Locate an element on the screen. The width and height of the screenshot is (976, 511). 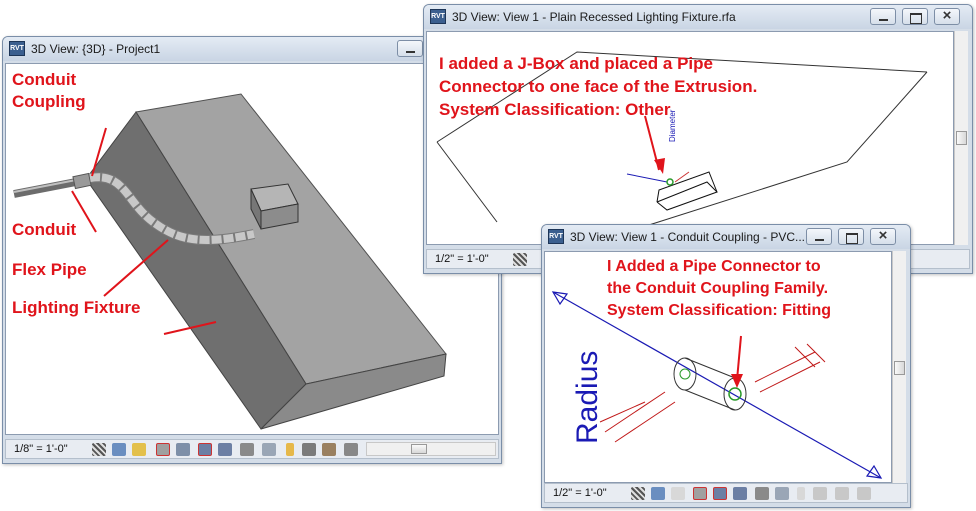
coupling-note-line3: System Classification: Fitting is located at coordinates (719, 310).